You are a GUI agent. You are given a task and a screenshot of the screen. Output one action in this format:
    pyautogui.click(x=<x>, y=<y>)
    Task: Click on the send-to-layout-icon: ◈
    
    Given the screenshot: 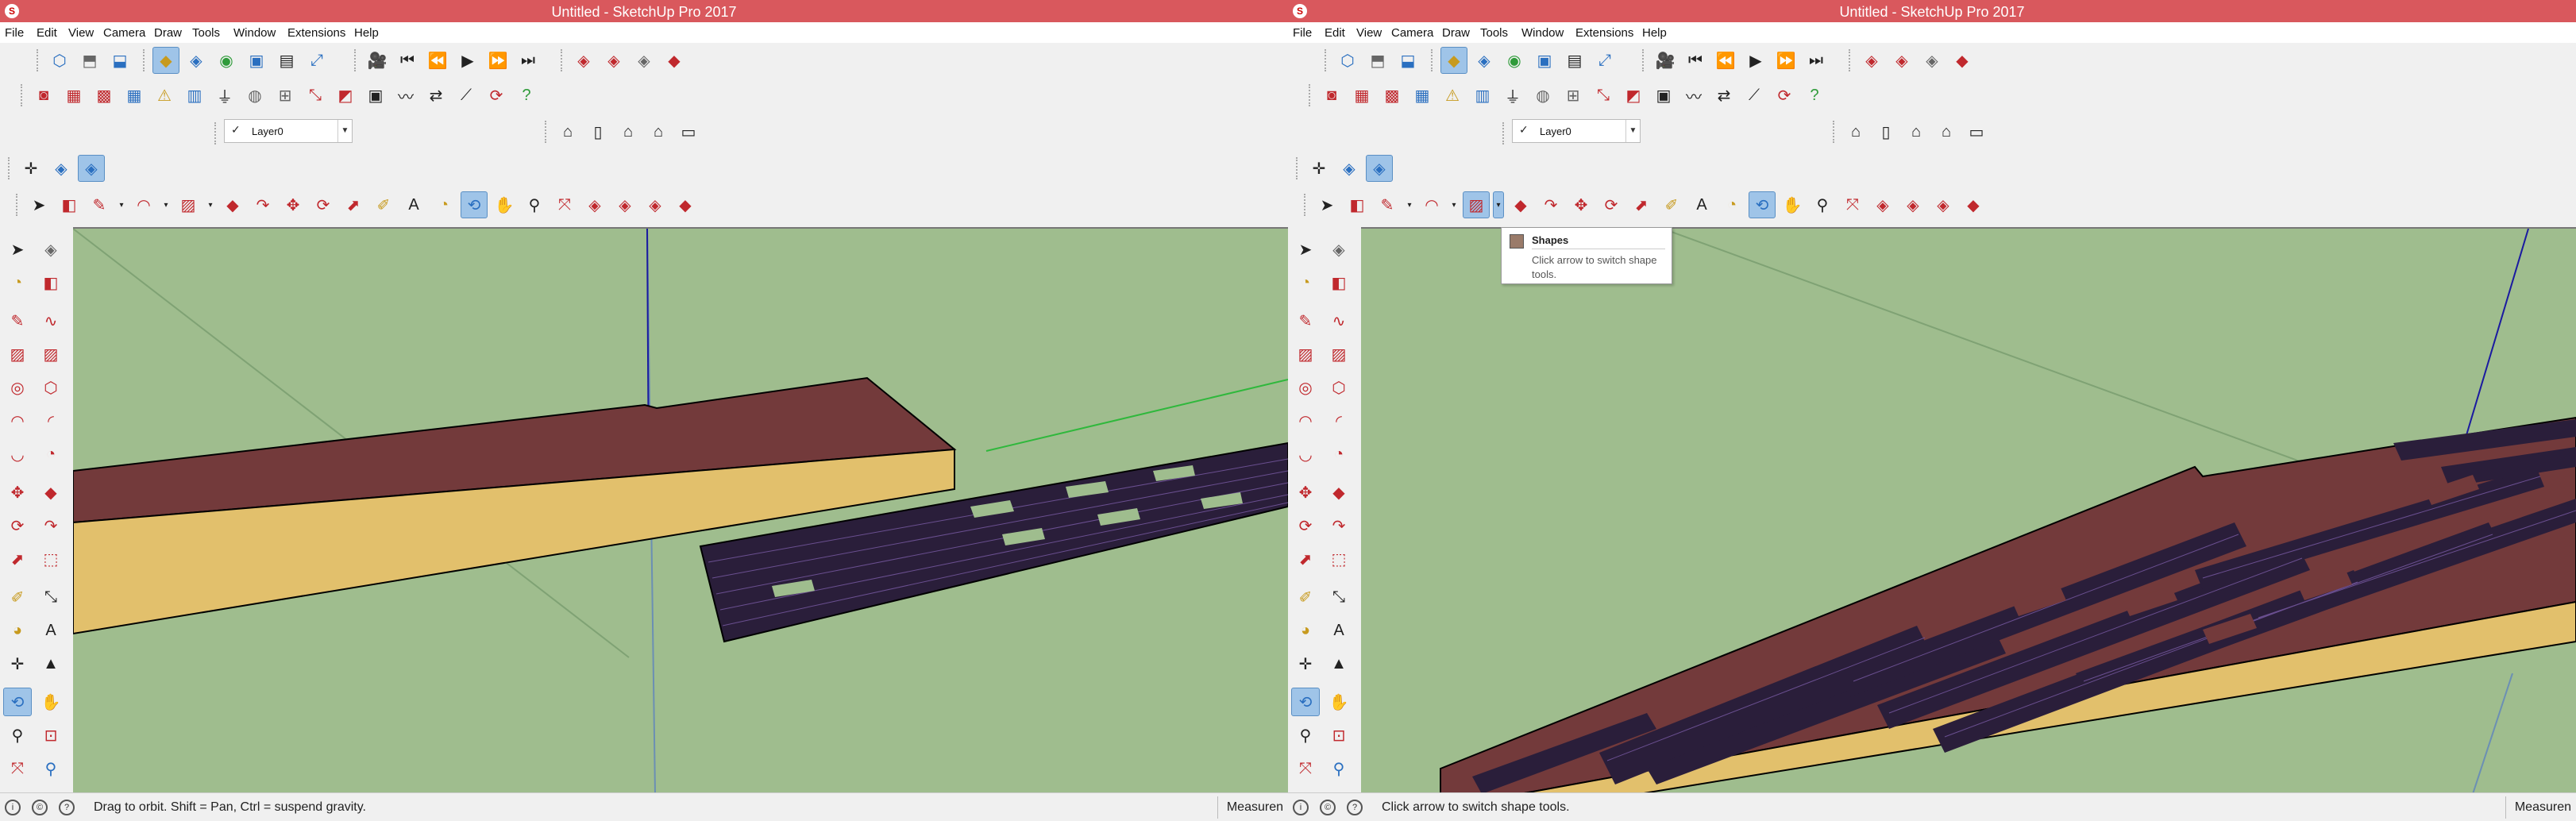 What is the action you would take?
    pyautogui.click(x=1932, y=60)
    